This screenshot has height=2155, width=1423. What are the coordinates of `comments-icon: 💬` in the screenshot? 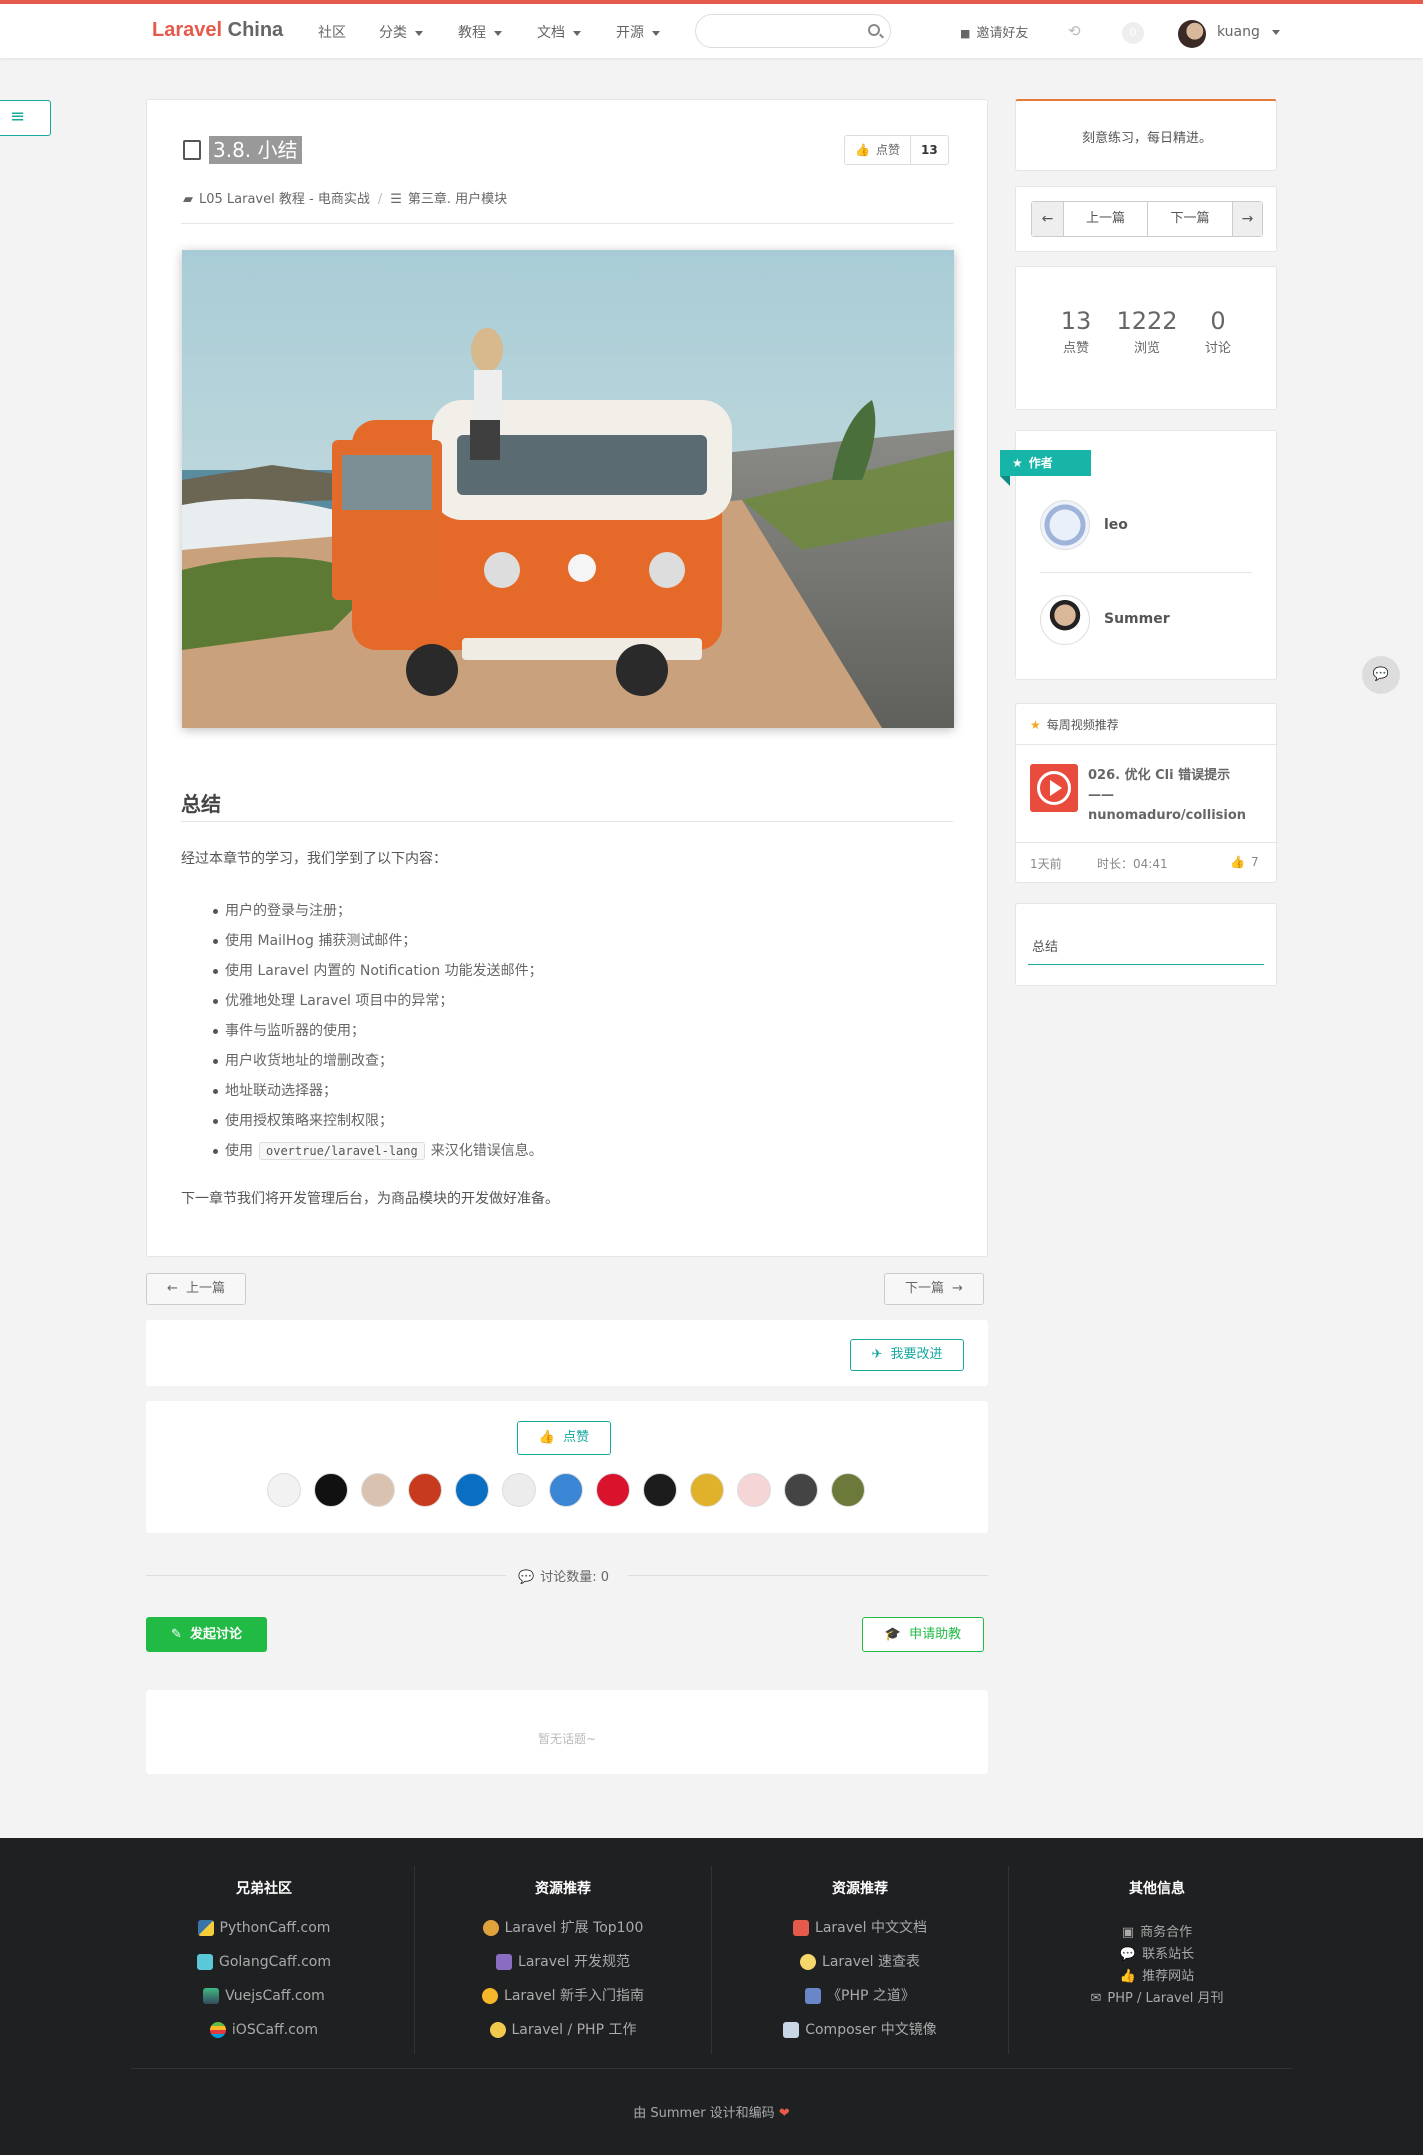 It's located at (526, 1577).